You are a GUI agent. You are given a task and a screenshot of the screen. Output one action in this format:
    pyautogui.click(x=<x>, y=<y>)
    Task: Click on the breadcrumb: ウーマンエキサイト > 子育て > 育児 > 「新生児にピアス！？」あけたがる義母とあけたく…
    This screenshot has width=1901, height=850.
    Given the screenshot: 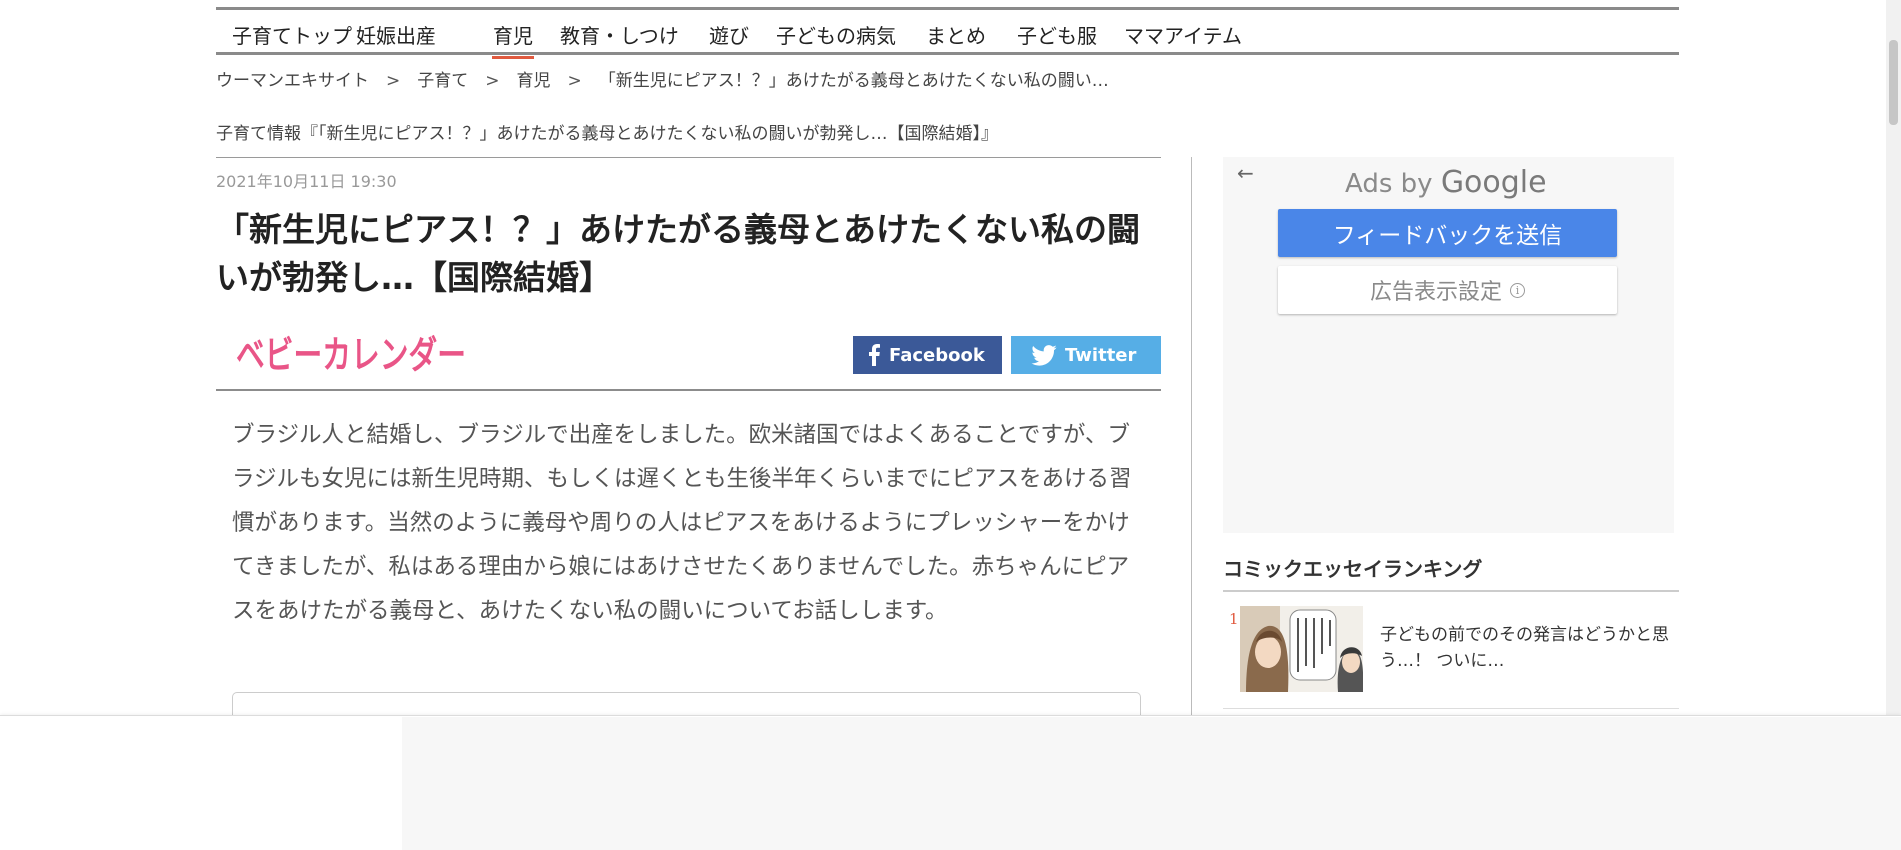 What is the action you would take?
    pyautogui.click(x=662, y=78)
    